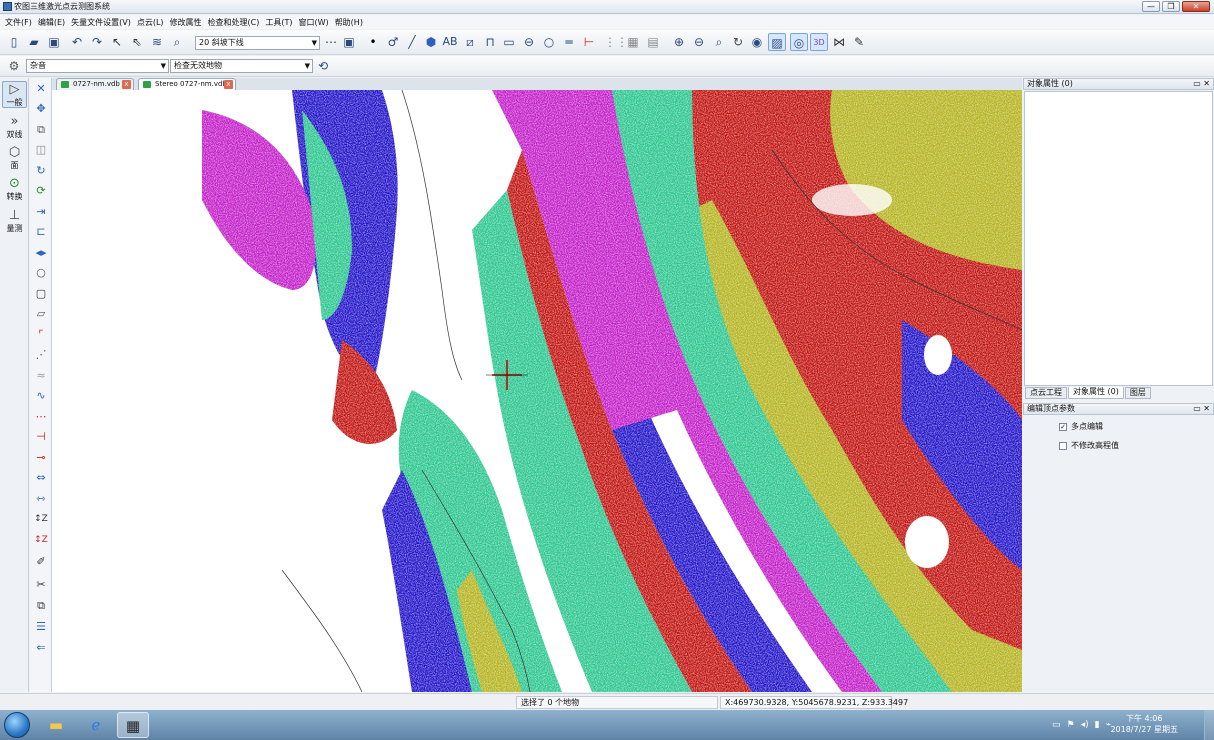 The width and height of the screenshot is (1214, 740). I want to click on check-combo: 检查无效地物 ▼, so click(241, 66).